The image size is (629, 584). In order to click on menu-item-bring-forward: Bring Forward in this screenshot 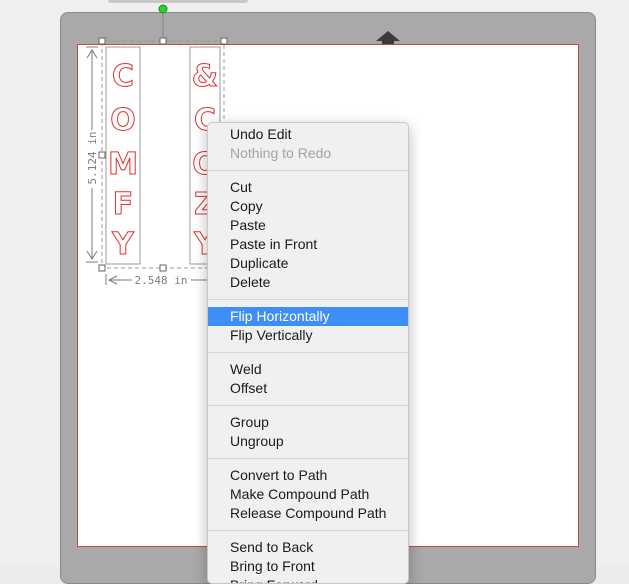, I will do `click(308, 579)`.